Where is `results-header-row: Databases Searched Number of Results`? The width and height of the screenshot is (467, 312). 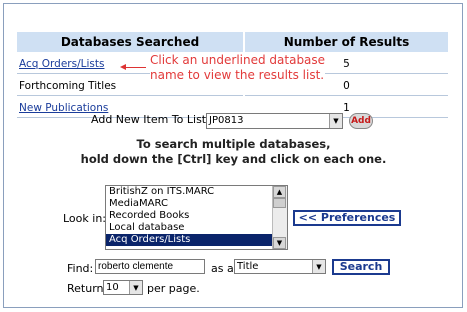 results-header-row: Databases Searched Number of Results is located at coordinates (232, 42).